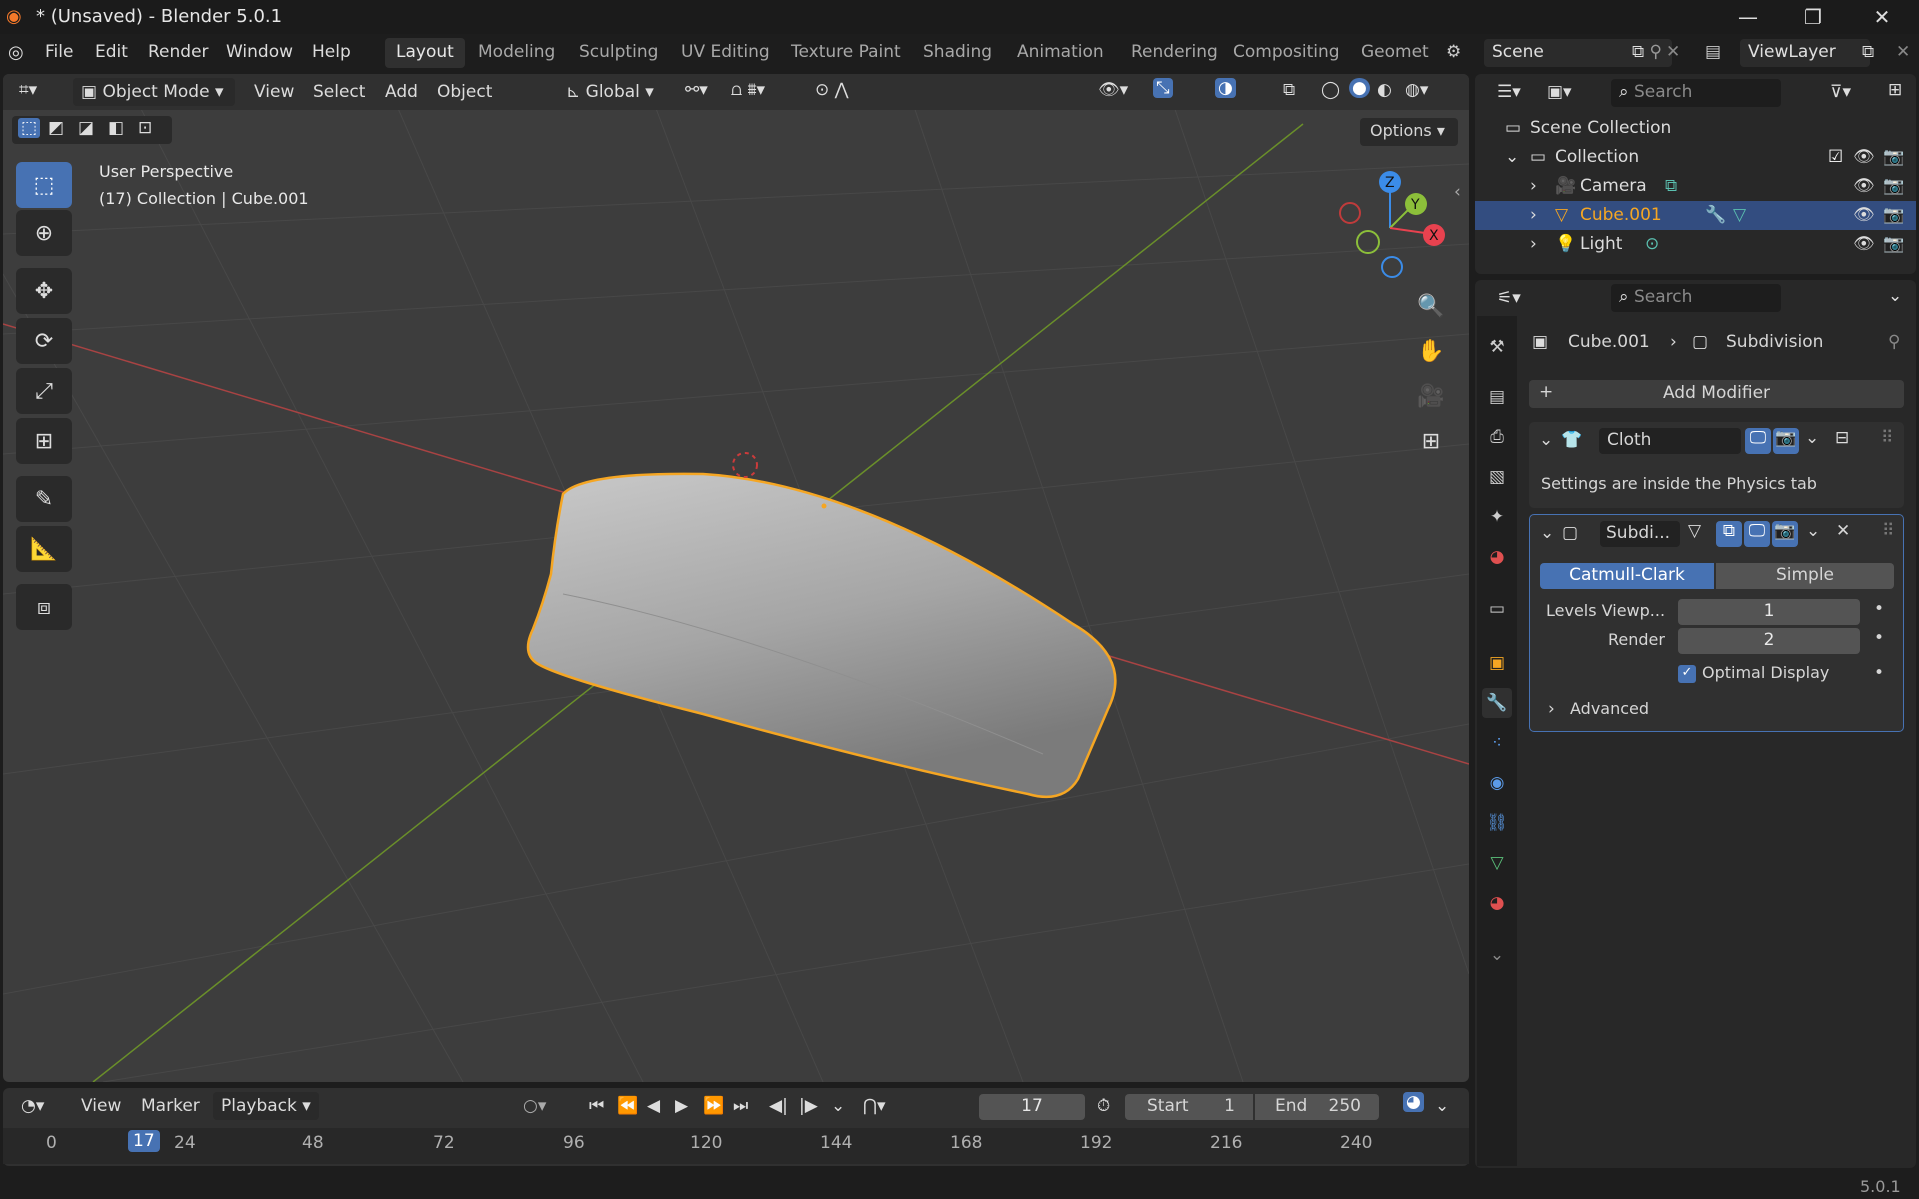 Image resolution: width=1919 pixels, height=1199 pixels. What do you see at coordinates (1813, 17) in the screenshot?
I see `maximize-button: ❐` at bounding box center [1813, 17].